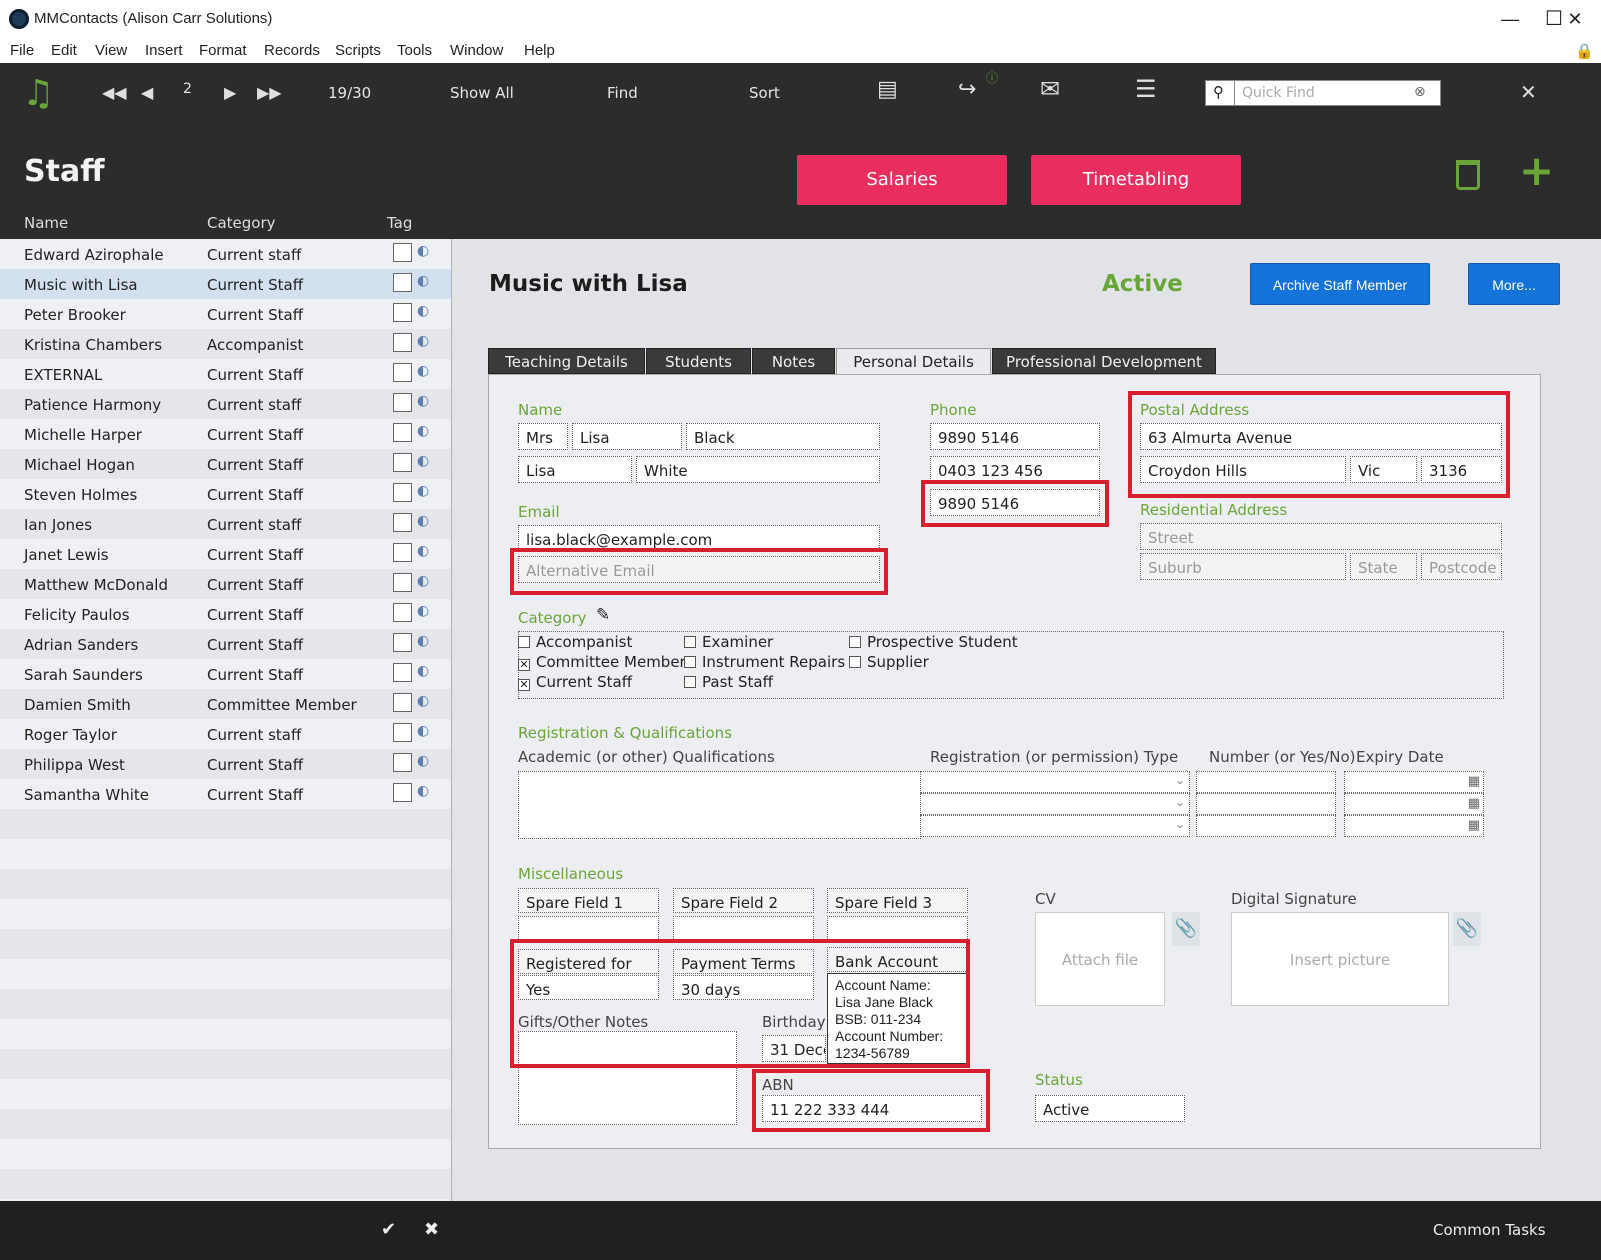 The height and width of the screenshot is (1260, 1601). I want to click on residential-postcode-field: Postcode, so click(1461, 566).